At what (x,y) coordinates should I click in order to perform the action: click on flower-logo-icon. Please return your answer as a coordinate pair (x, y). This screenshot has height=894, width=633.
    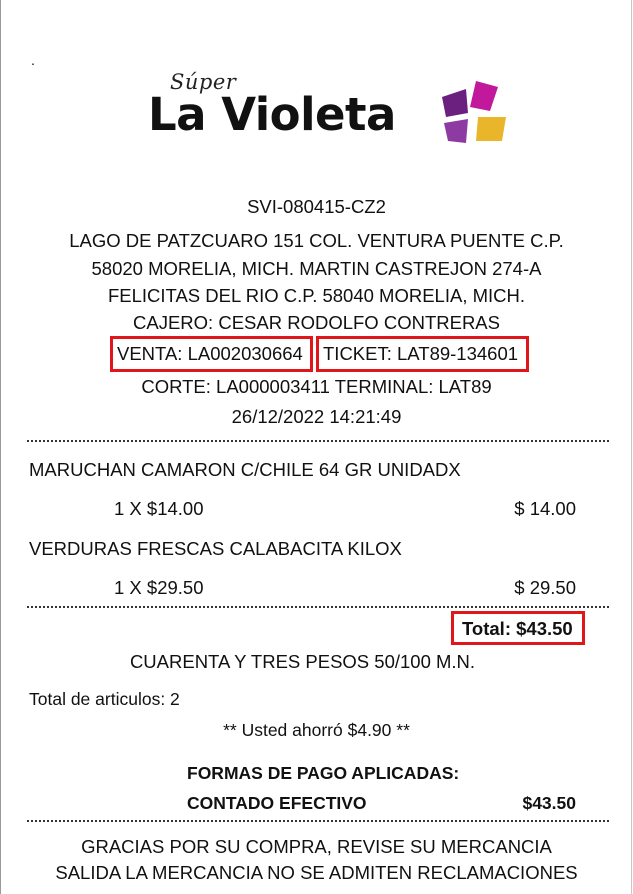
    Looking at the image, I should click on (474, 112).